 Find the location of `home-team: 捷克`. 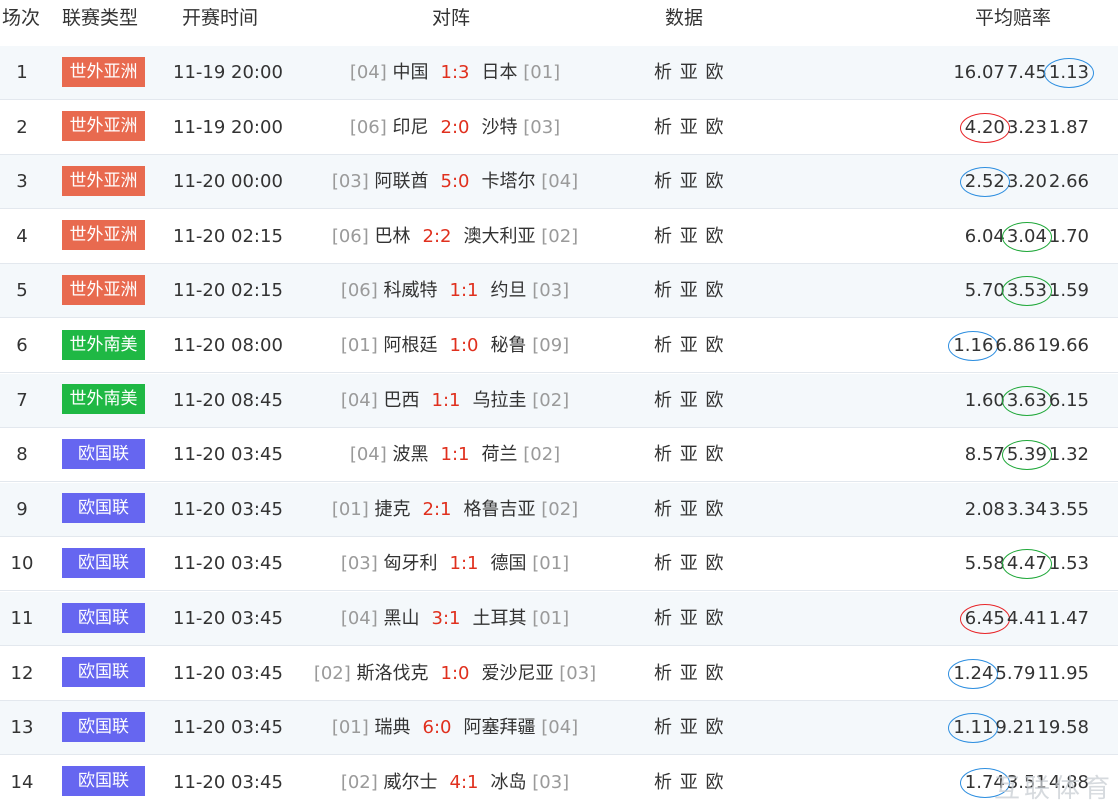

home-team: 捷克 is located at coordinates (393, 509).